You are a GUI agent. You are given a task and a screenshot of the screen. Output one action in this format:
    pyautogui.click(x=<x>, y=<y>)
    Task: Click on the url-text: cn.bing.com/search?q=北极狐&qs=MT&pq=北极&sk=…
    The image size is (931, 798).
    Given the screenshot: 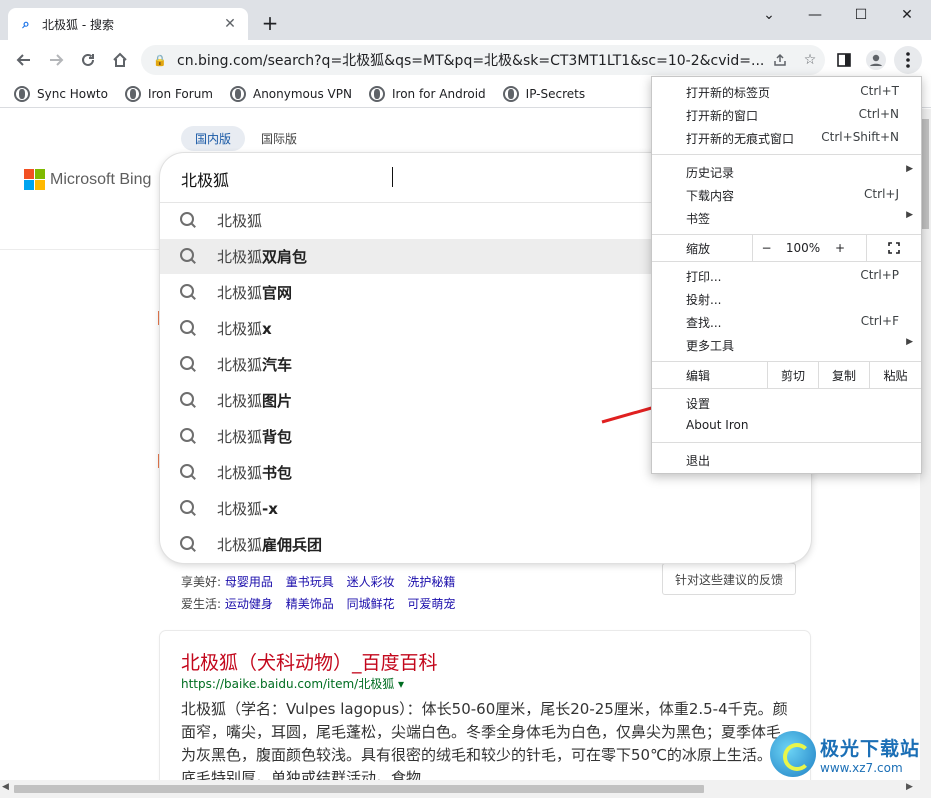 What is the action you would take?
    pyautogui.click(x=471, y=60)
    